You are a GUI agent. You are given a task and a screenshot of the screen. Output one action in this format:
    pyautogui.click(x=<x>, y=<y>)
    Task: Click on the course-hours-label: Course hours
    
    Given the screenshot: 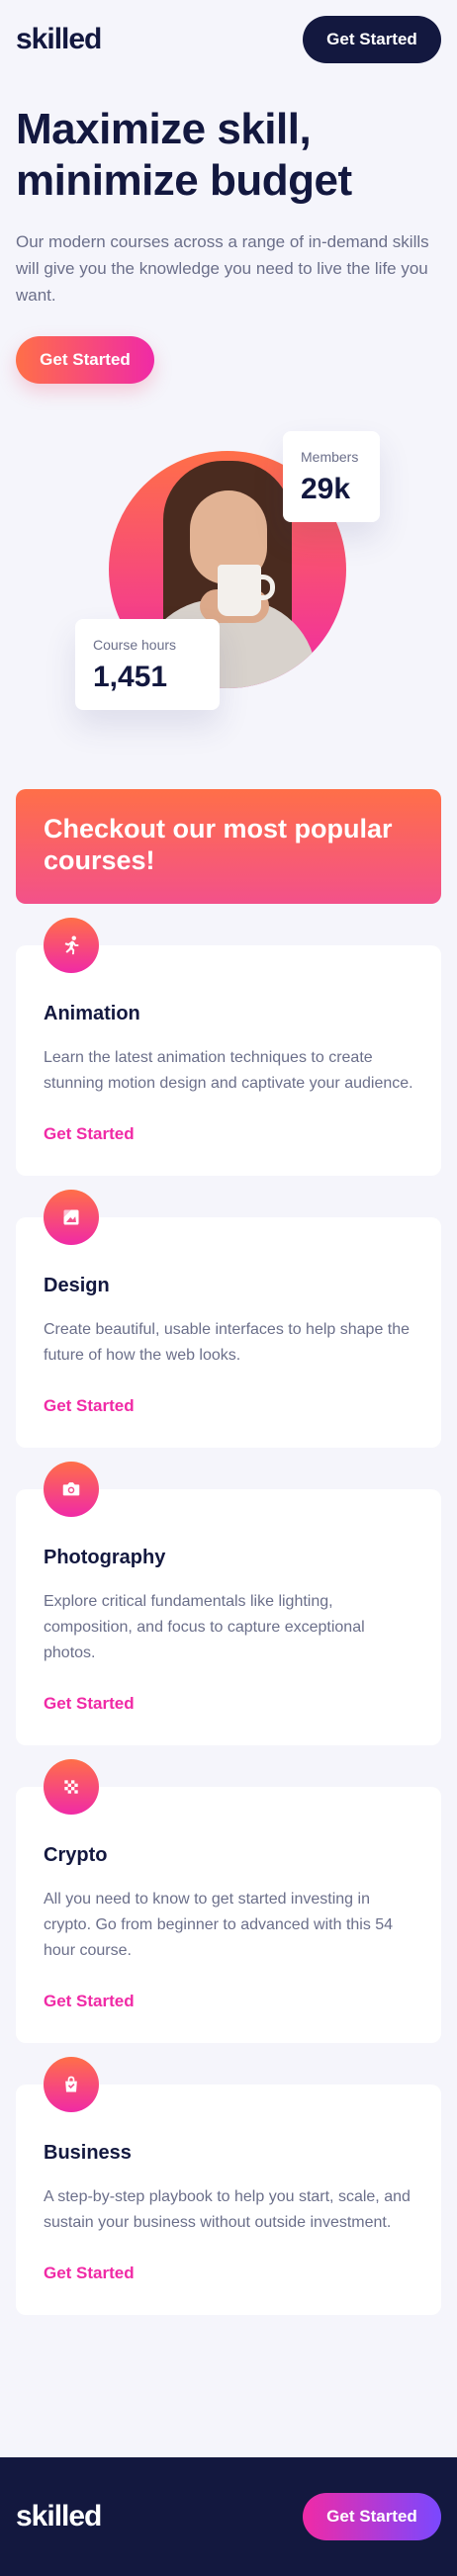 What is the action you would take?
    pyautogui.click(x=135, y=645)
    